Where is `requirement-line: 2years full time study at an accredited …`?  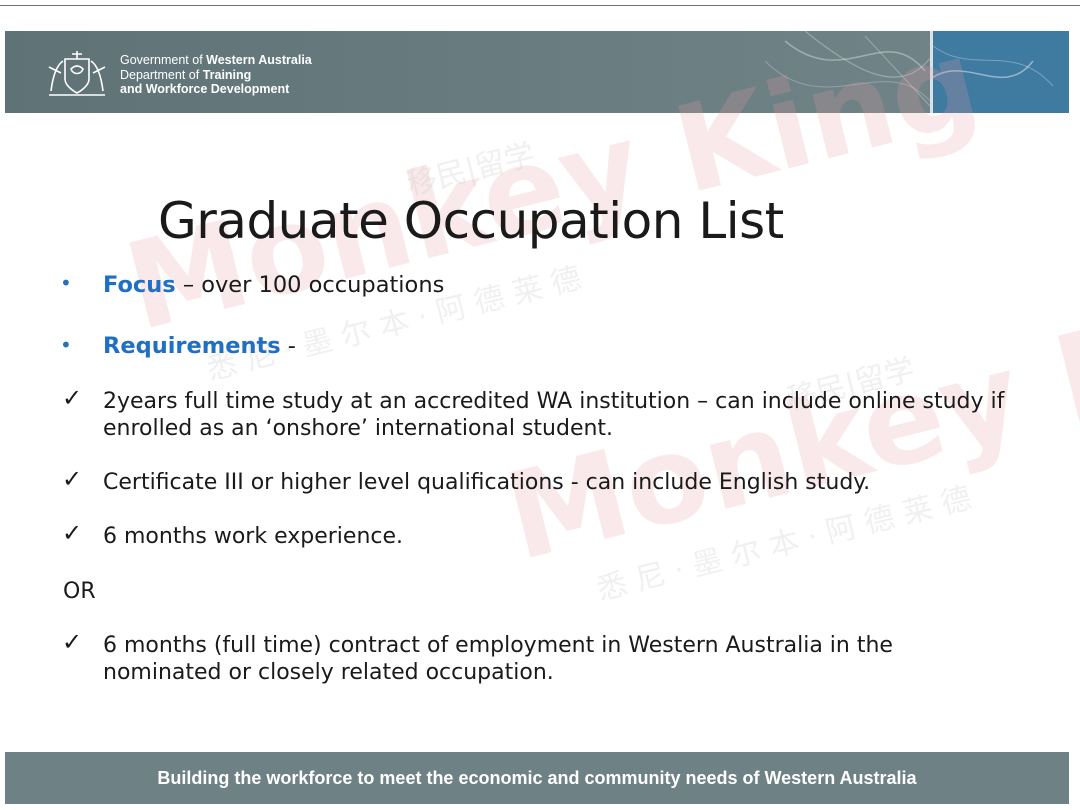 requirement-line: 2years full time study at an accredited … is located at coordinates (554, 401).